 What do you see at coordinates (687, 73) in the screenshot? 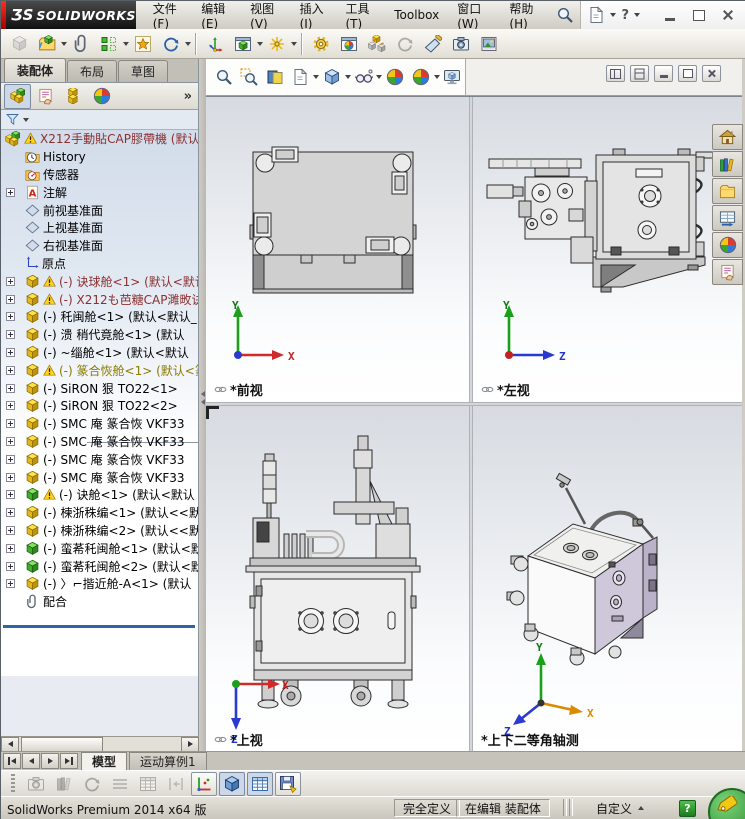
I see `doc-restore-button` at bounding box center [687, 73].